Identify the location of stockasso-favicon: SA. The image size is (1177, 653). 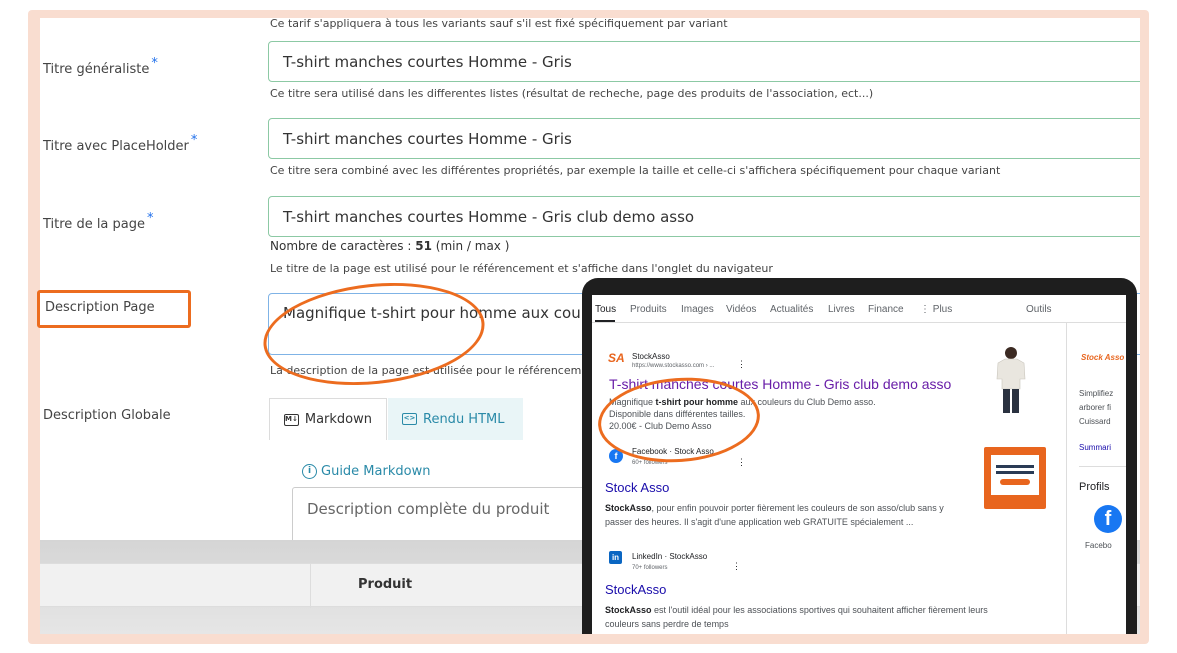
(616, 358).